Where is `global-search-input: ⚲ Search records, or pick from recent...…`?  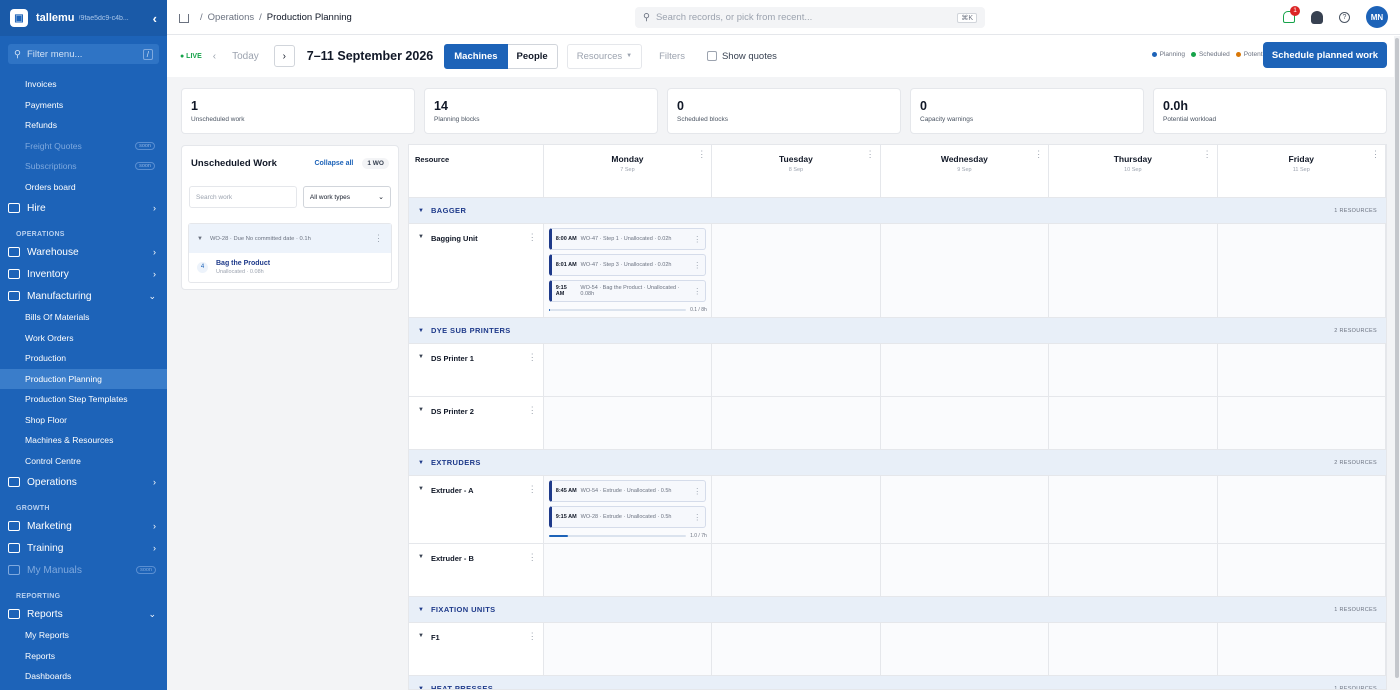 global-search-input: ⚲ Search records, or pick from recent...… is located at coordinates (810, 17).